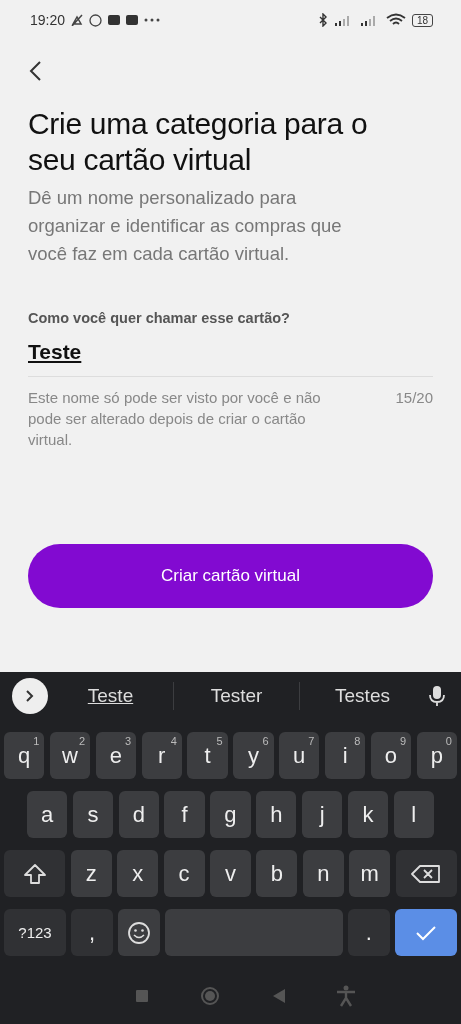  I want to click on letter-key: j, so click(322, 814).